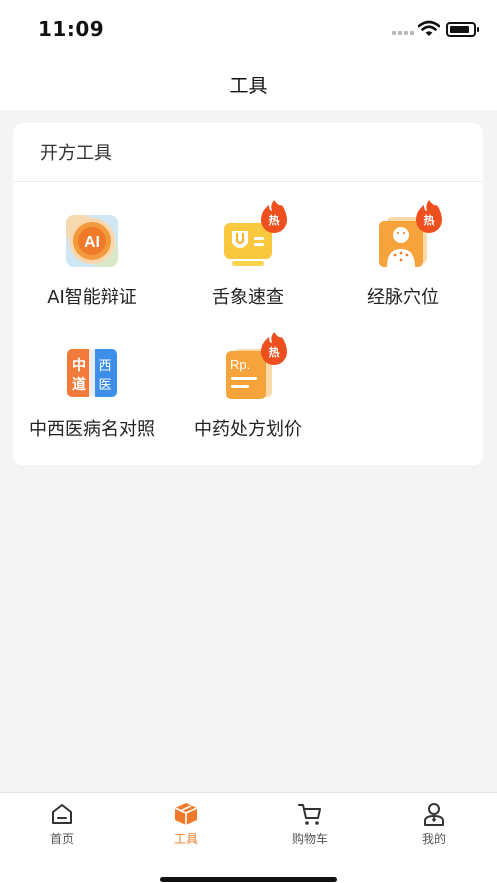 The height and width of the screenshot is (883, 497). I want to click on tool-meridian-acupoint: 热 经脉穴位, so click(403, 254).